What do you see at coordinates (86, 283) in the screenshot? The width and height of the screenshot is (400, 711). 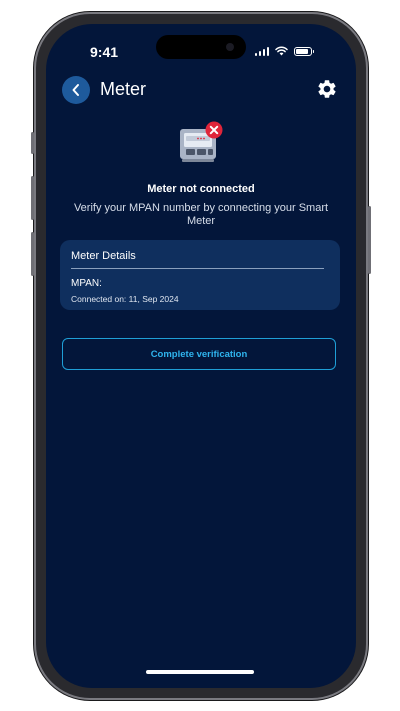 I see `mpan-label: MPAN:` at bounding box center [86, 283].